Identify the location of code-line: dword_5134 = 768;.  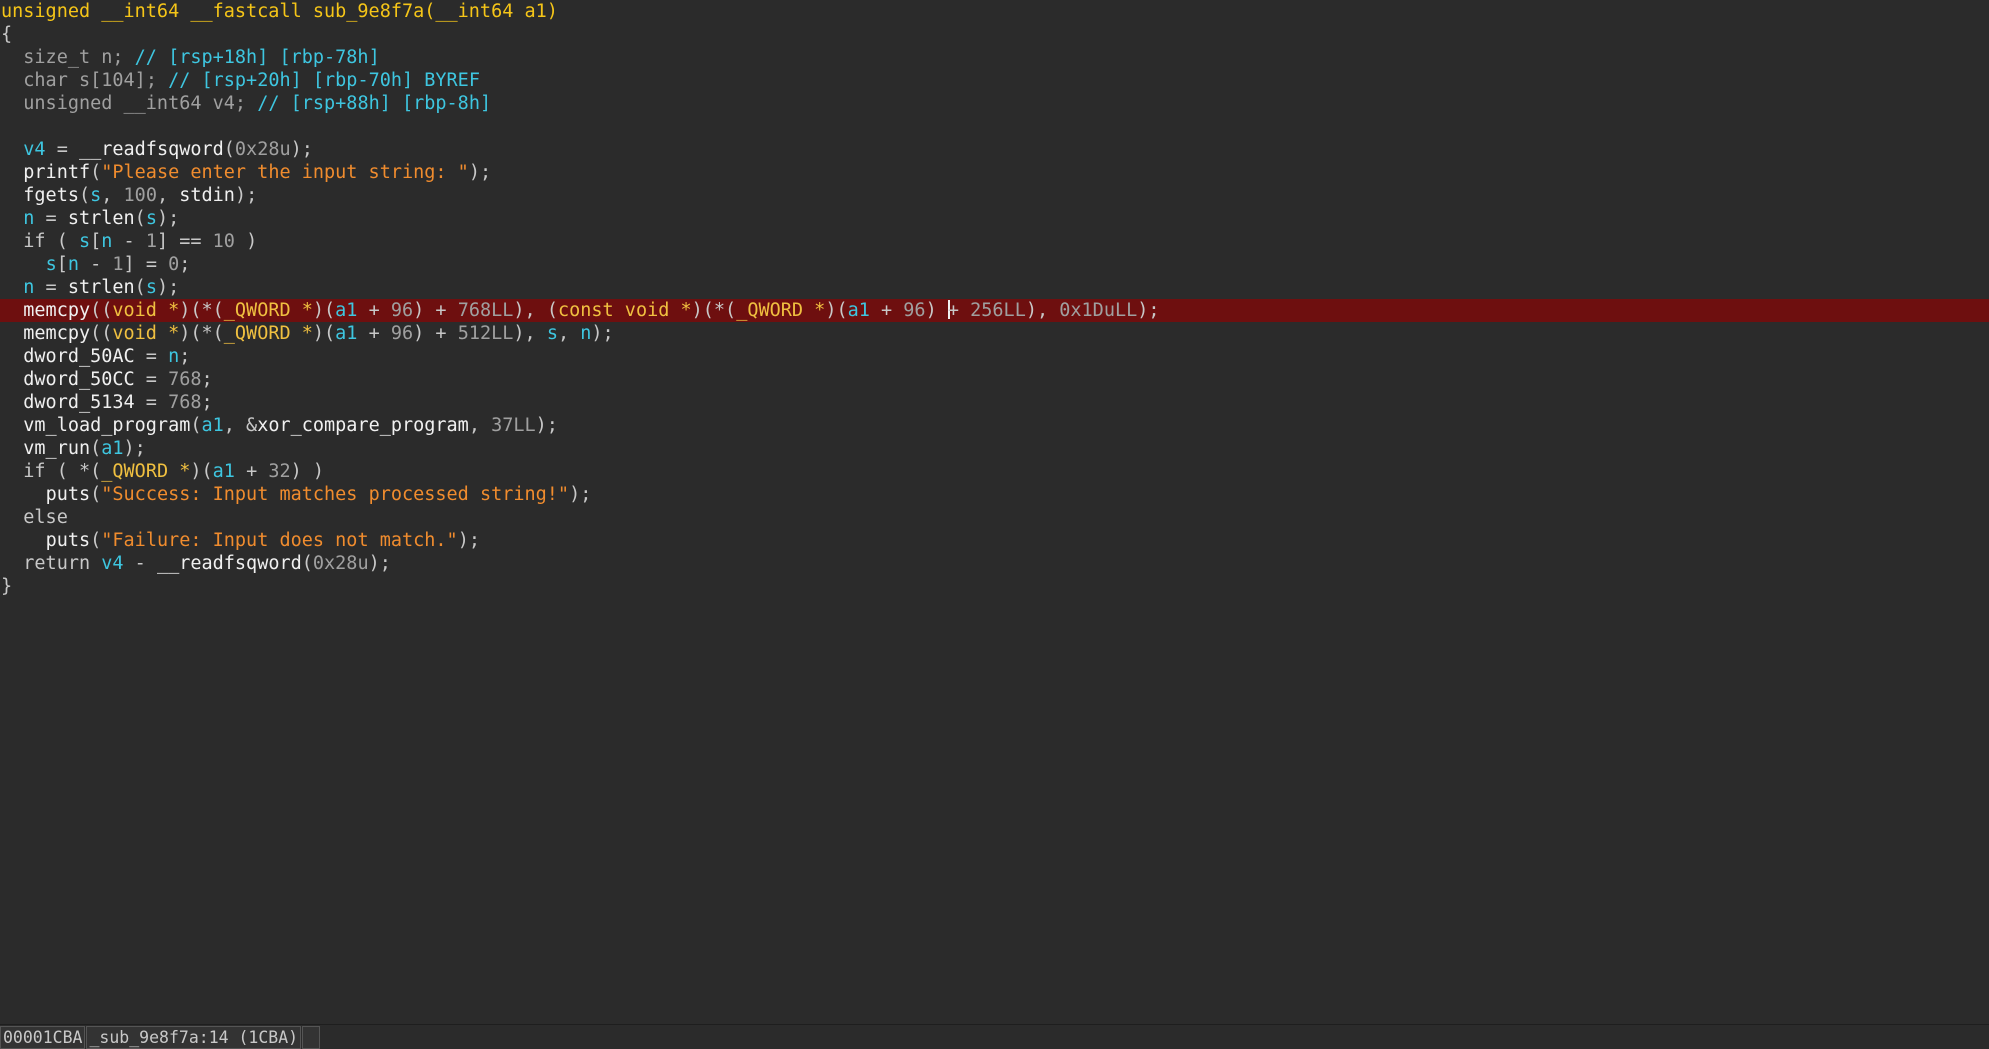
(994, 402).